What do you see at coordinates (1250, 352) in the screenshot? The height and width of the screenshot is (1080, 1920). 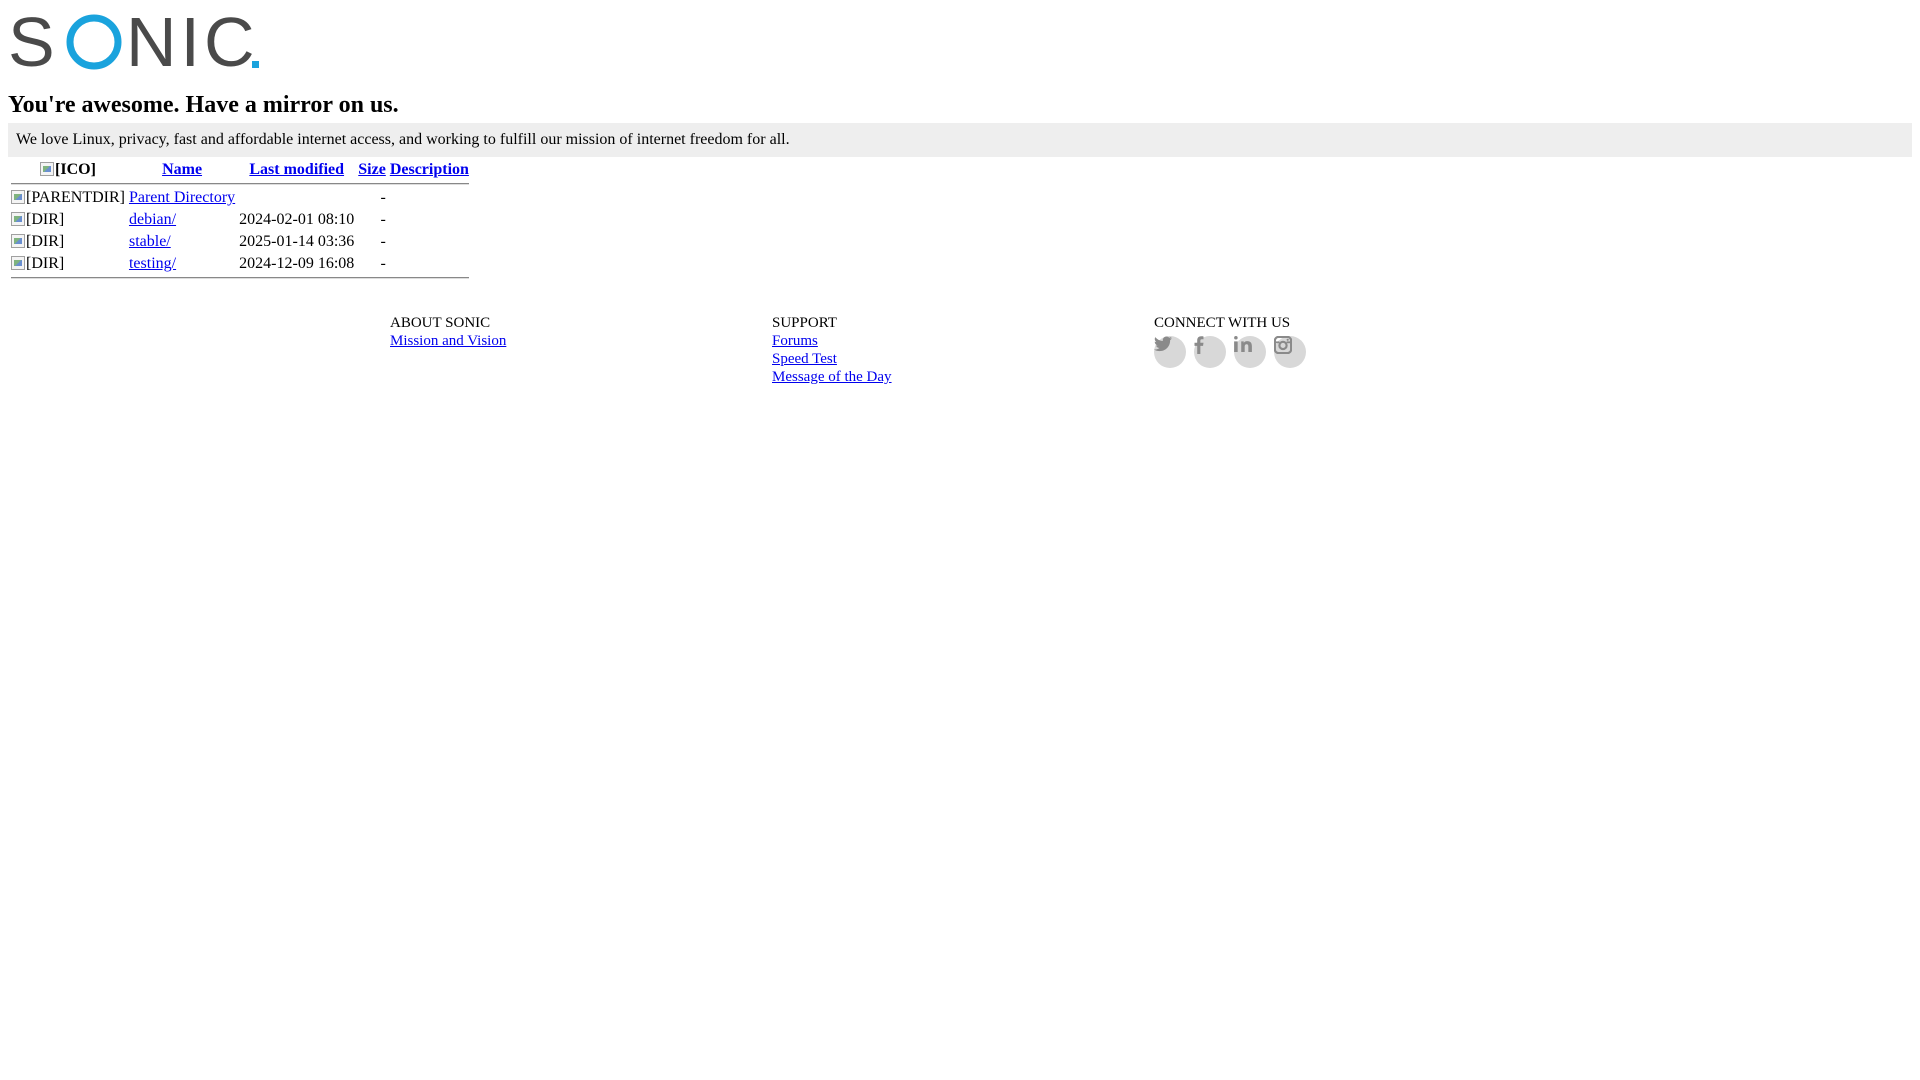 I see `linkedin-icon` at bounding box center [1250, 352].